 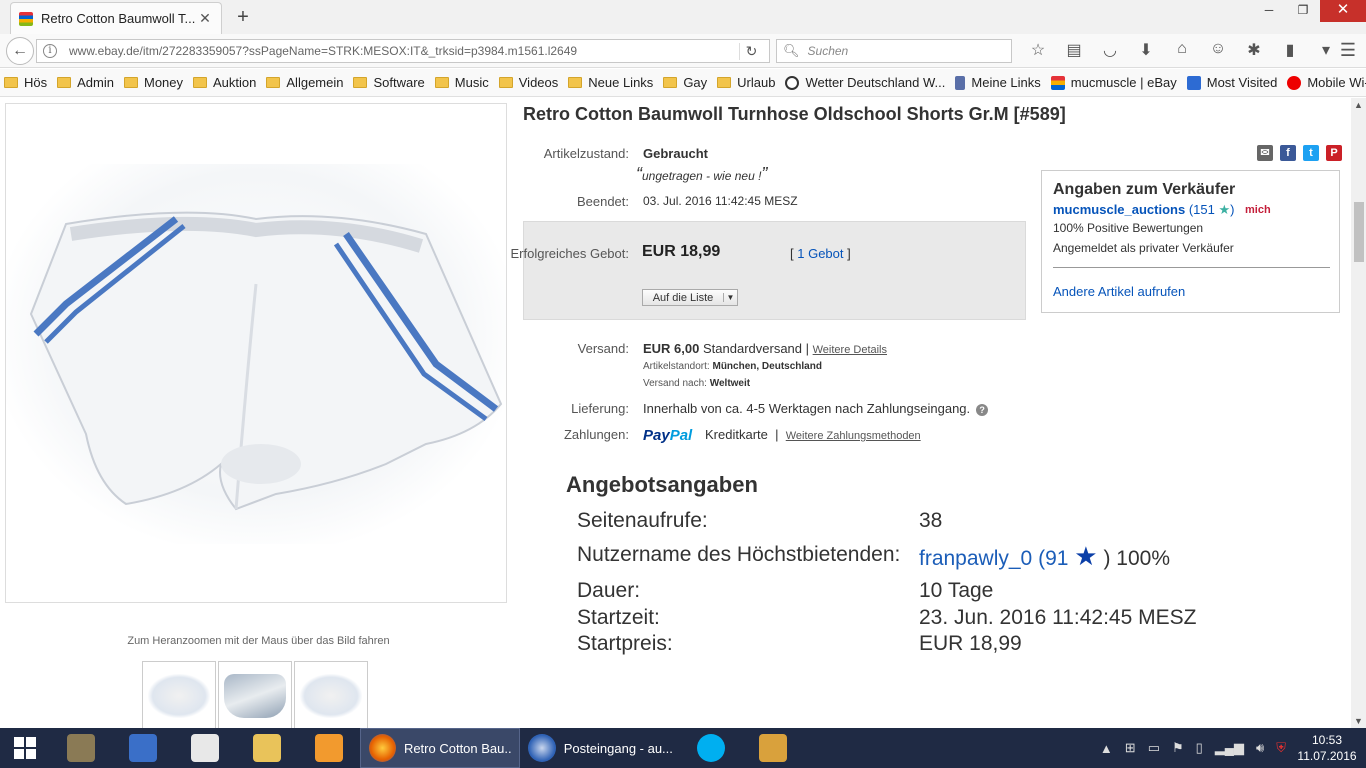 I want to click on bookmark-star-icon: ☆, so click(x=1038, y=50).